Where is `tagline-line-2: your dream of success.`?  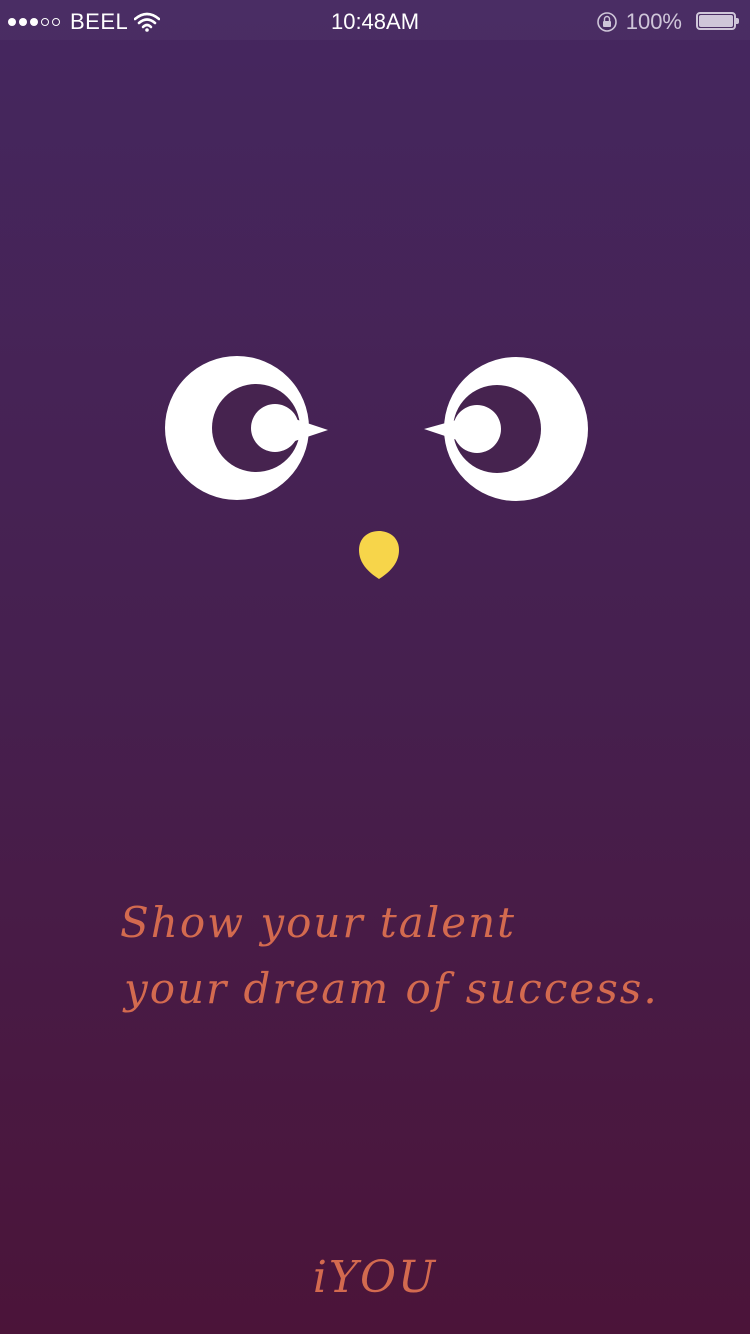 tagline-line-2: your dream of success. is located at coordinates (391, 988).